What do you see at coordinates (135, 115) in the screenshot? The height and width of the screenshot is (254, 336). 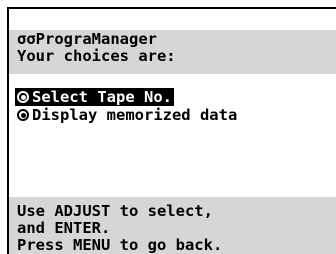 I see `menu-item-label: Display memorized data` at bounding box center [135, 115].